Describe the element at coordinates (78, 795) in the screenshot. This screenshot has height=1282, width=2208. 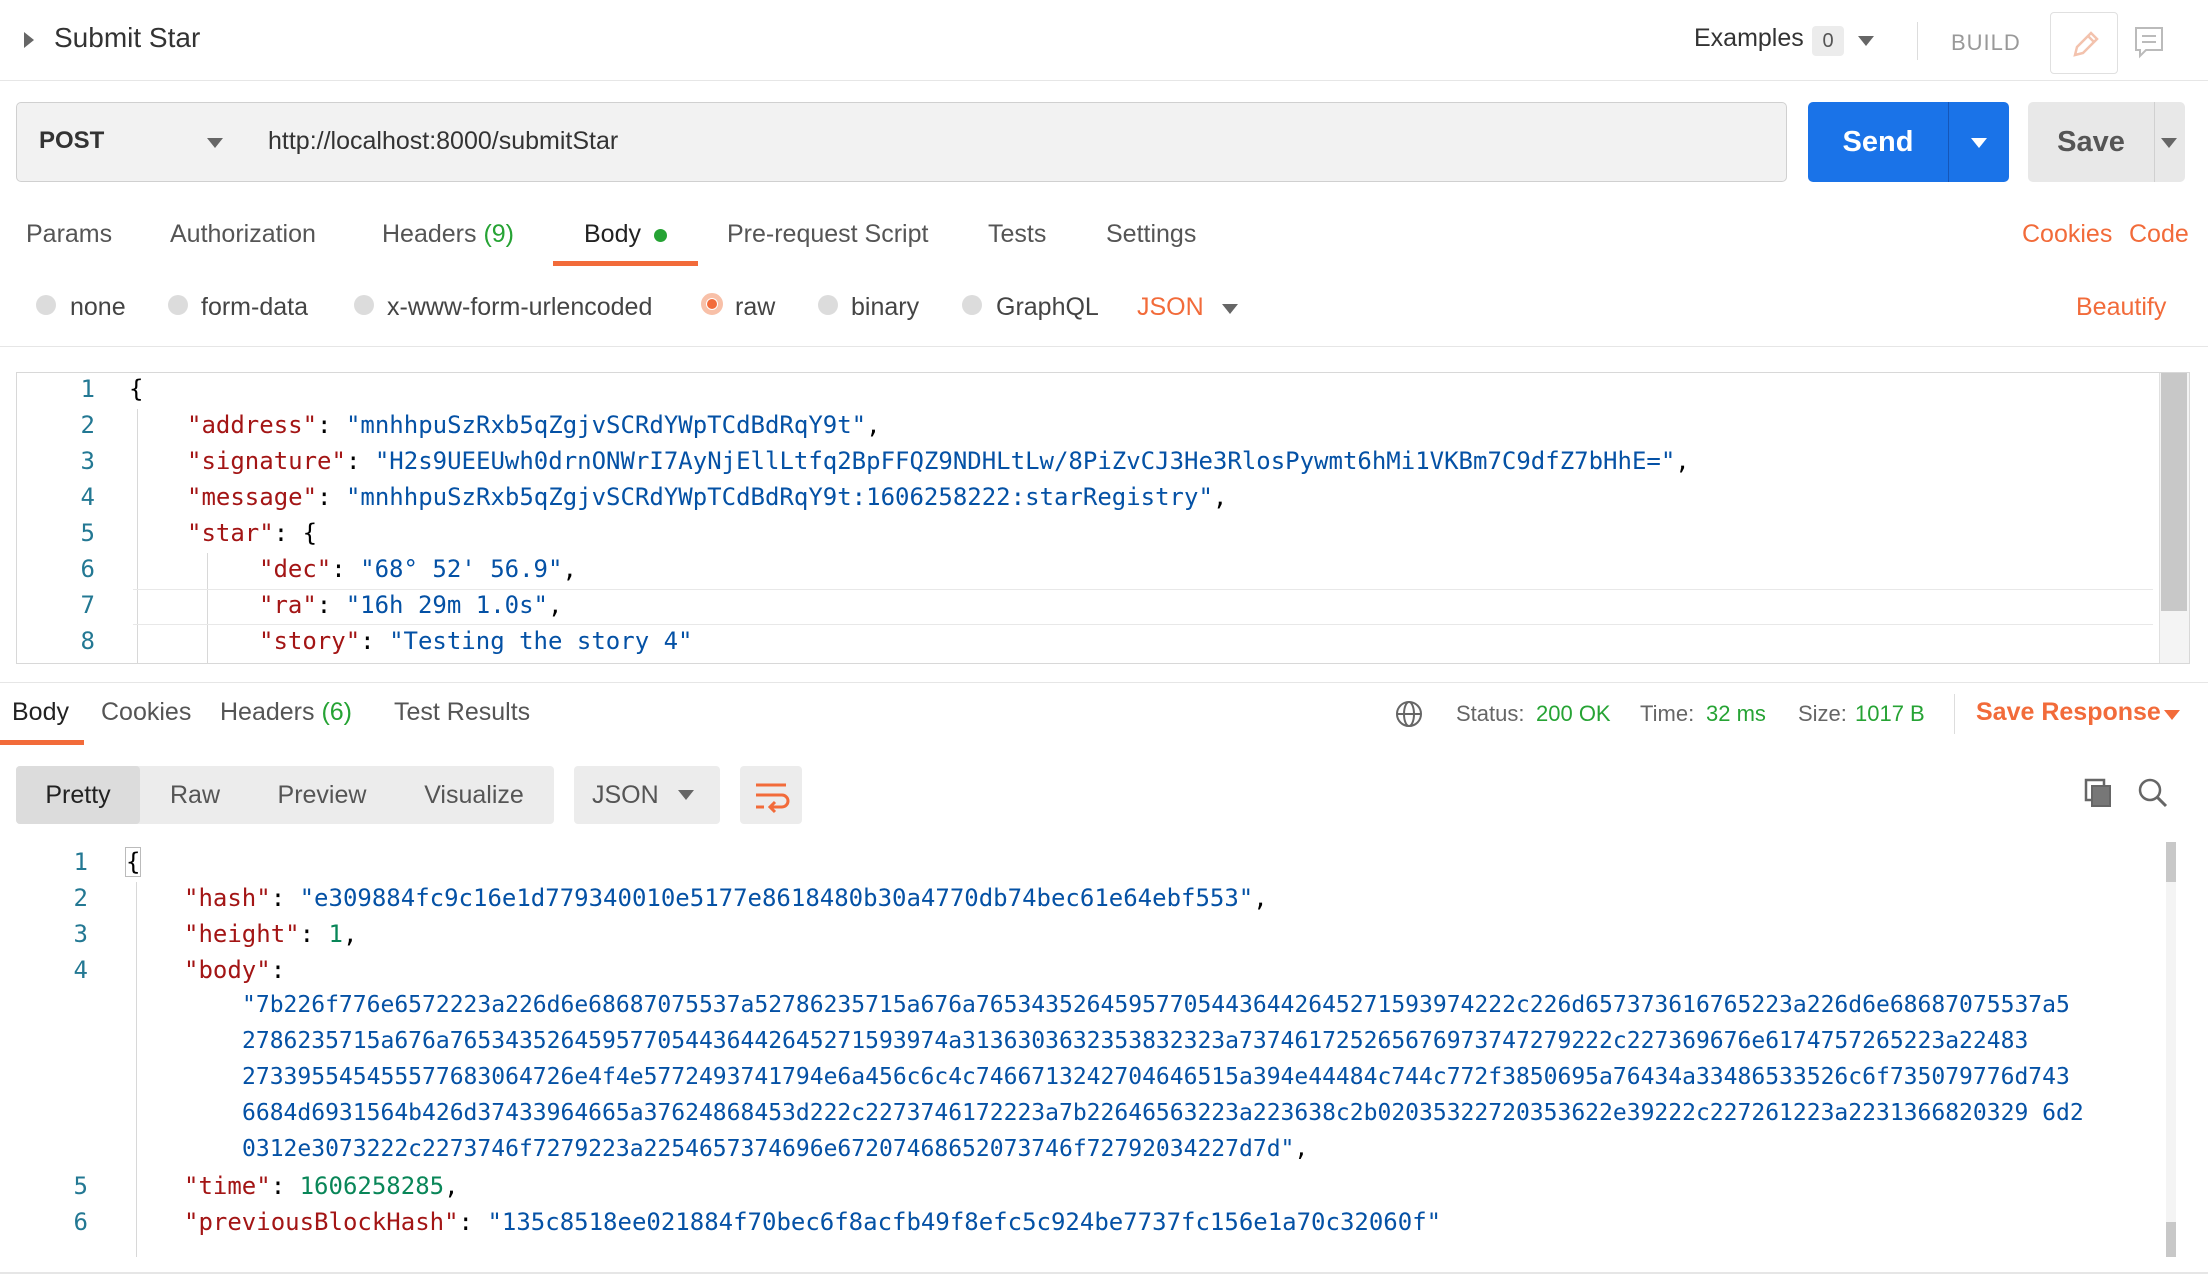
I see `view-pretty-button: Pretty` at that location.